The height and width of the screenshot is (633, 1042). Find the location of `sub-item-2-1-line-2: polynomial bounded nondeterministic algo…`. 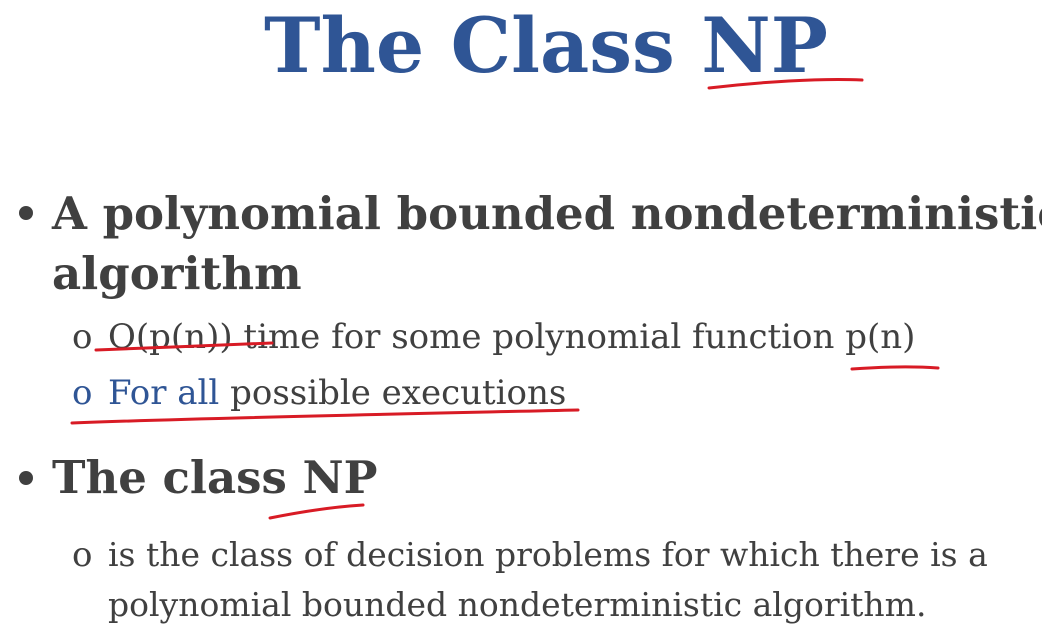

sub-item-2-1-line-2: polynomial bounded nondeterministic algo… is located at coordinates (517, 604).